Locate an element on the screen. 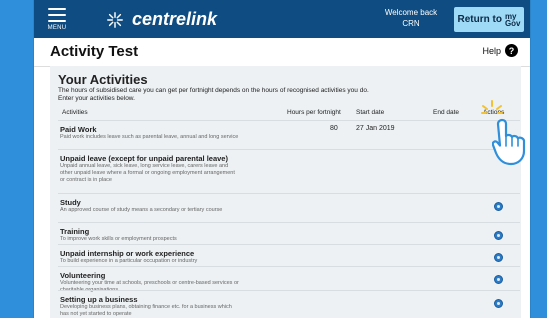 Image resolution: width=547 pixels, height=318 pixels. hand-pointer-icon is located at coordinates (509, 142).